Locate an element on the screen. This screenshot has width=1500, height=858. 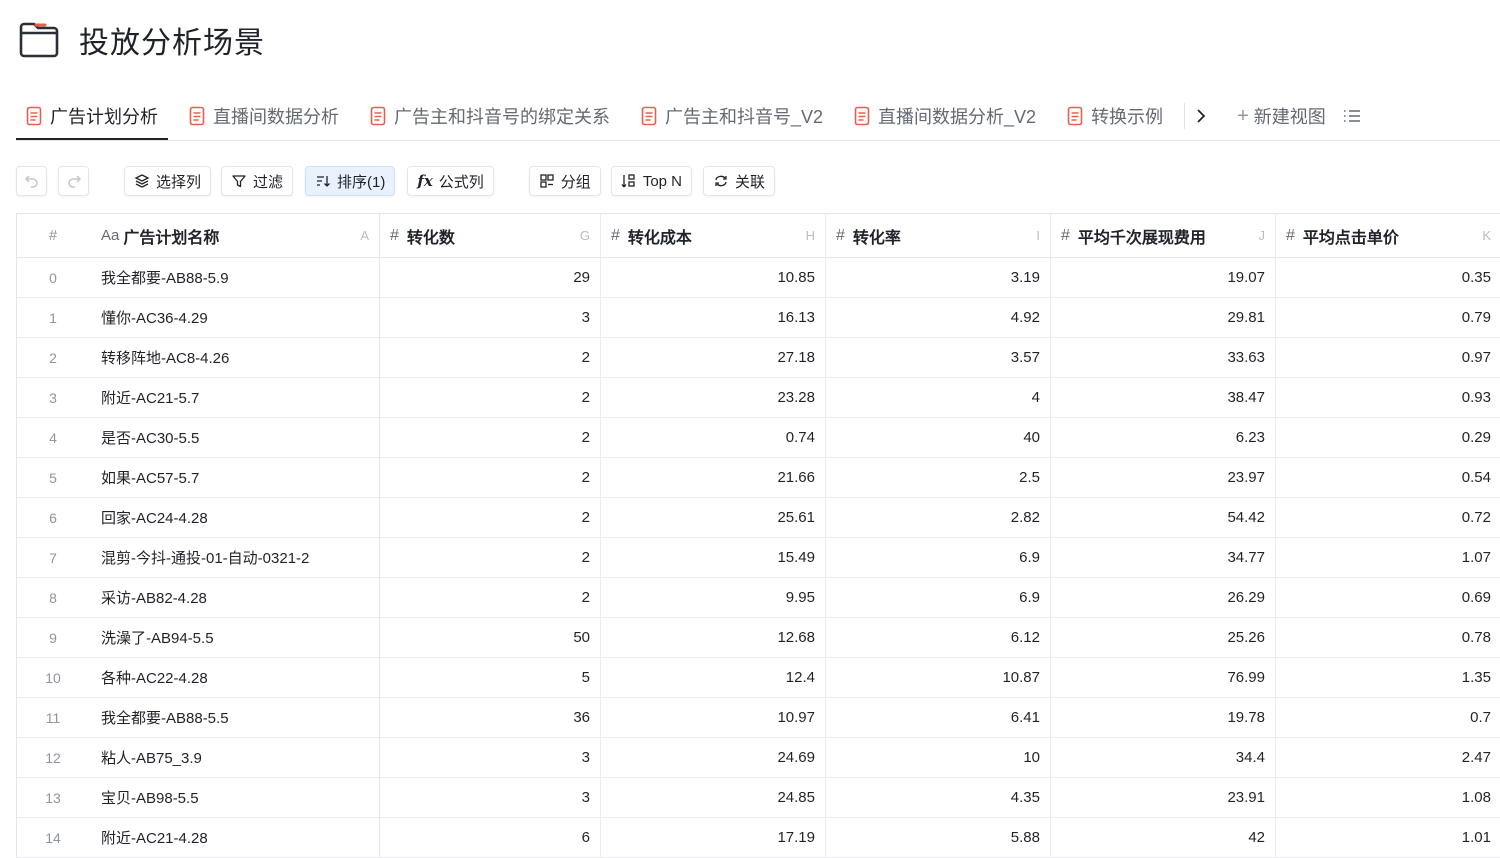
cell-plan-name: 洗澡了-AB94-5.5 is located at coordinates (234, 637).